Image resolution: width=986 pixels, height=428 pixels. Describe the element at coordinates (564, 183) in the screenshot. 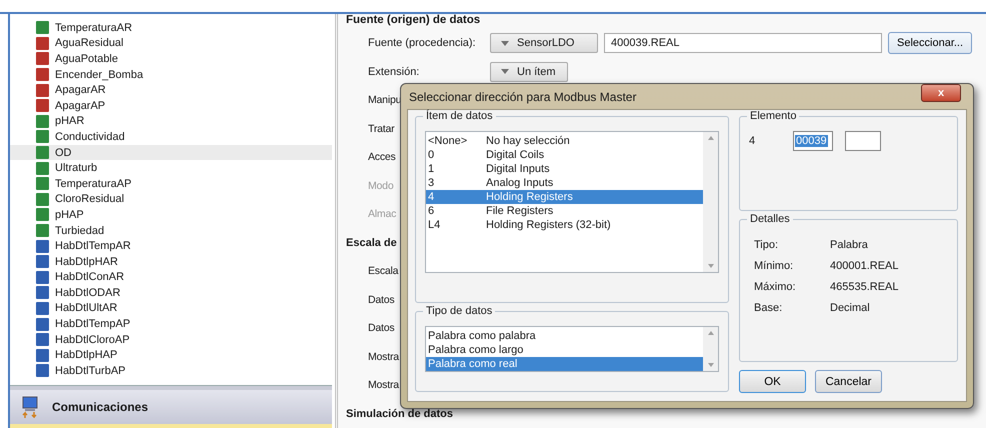

I see `list-item: 3 Analog Inputs` at that location.